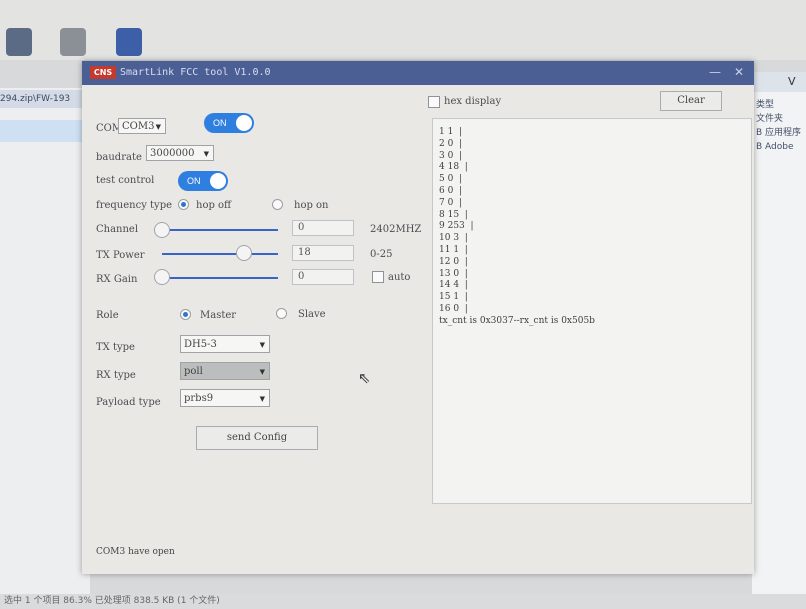  What do you see at coordinates (203, 181) in the screenshot?
I see `test-control-toggle: ON` at bounding box center [203, 181].